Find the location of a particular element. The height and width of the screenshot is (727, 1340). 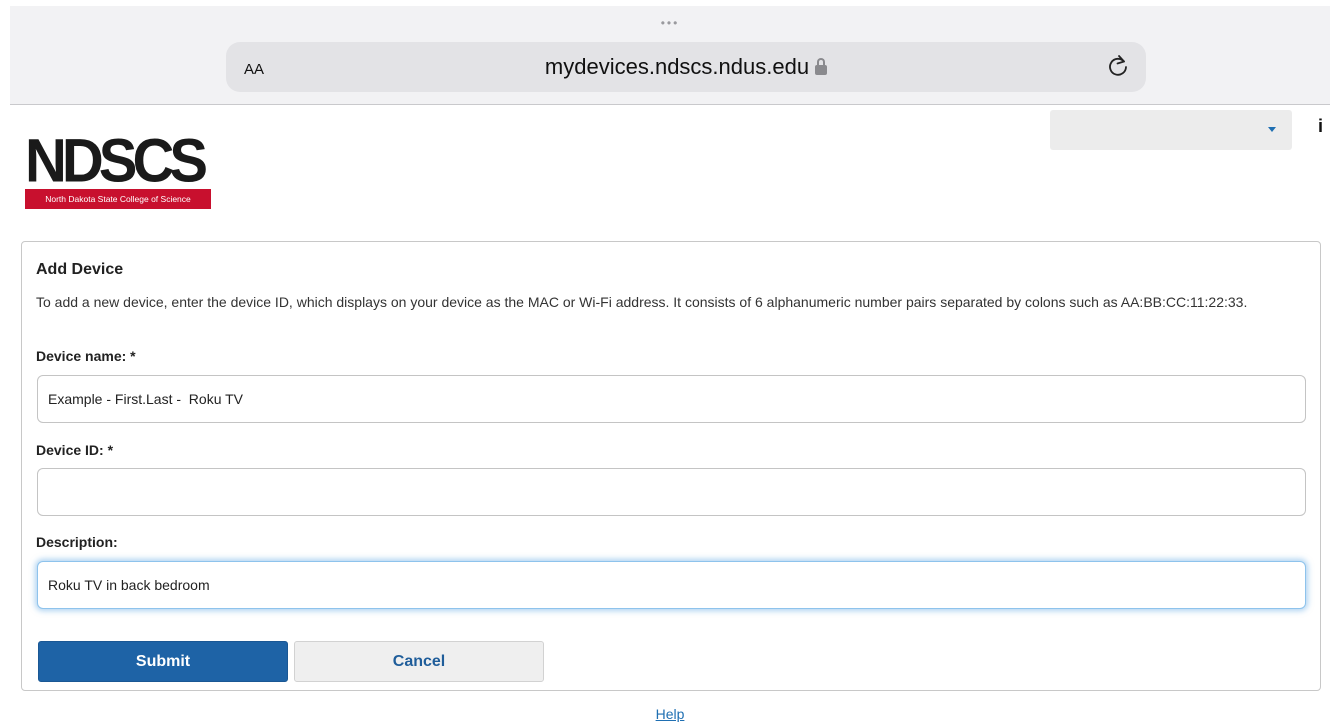

url-text: mydevices.ndscs.ndus.edu is located at coordinates (677, 66).